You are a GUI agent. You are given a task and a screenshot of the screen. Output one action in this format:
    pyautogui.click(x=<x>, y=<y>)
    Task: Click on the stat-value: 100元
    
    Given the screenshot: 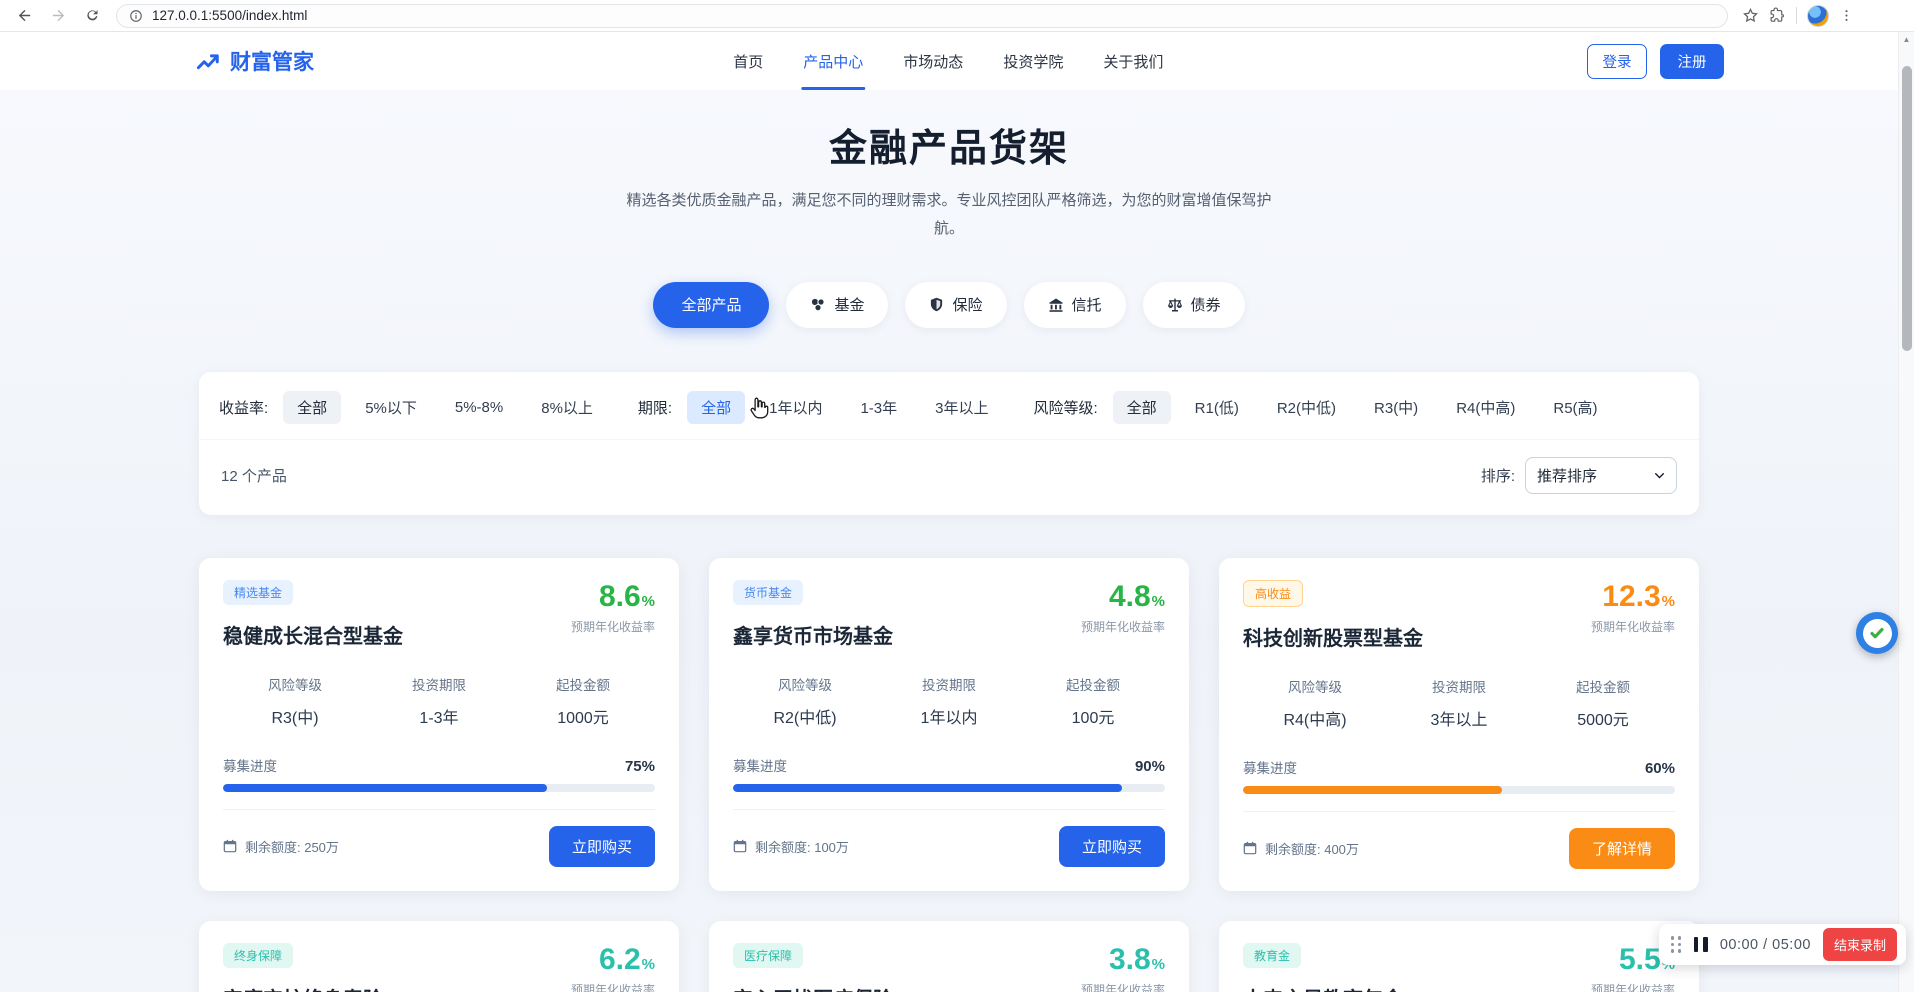 What is the action you would take?
    pyautogui.click(x=1093, y=718)
    